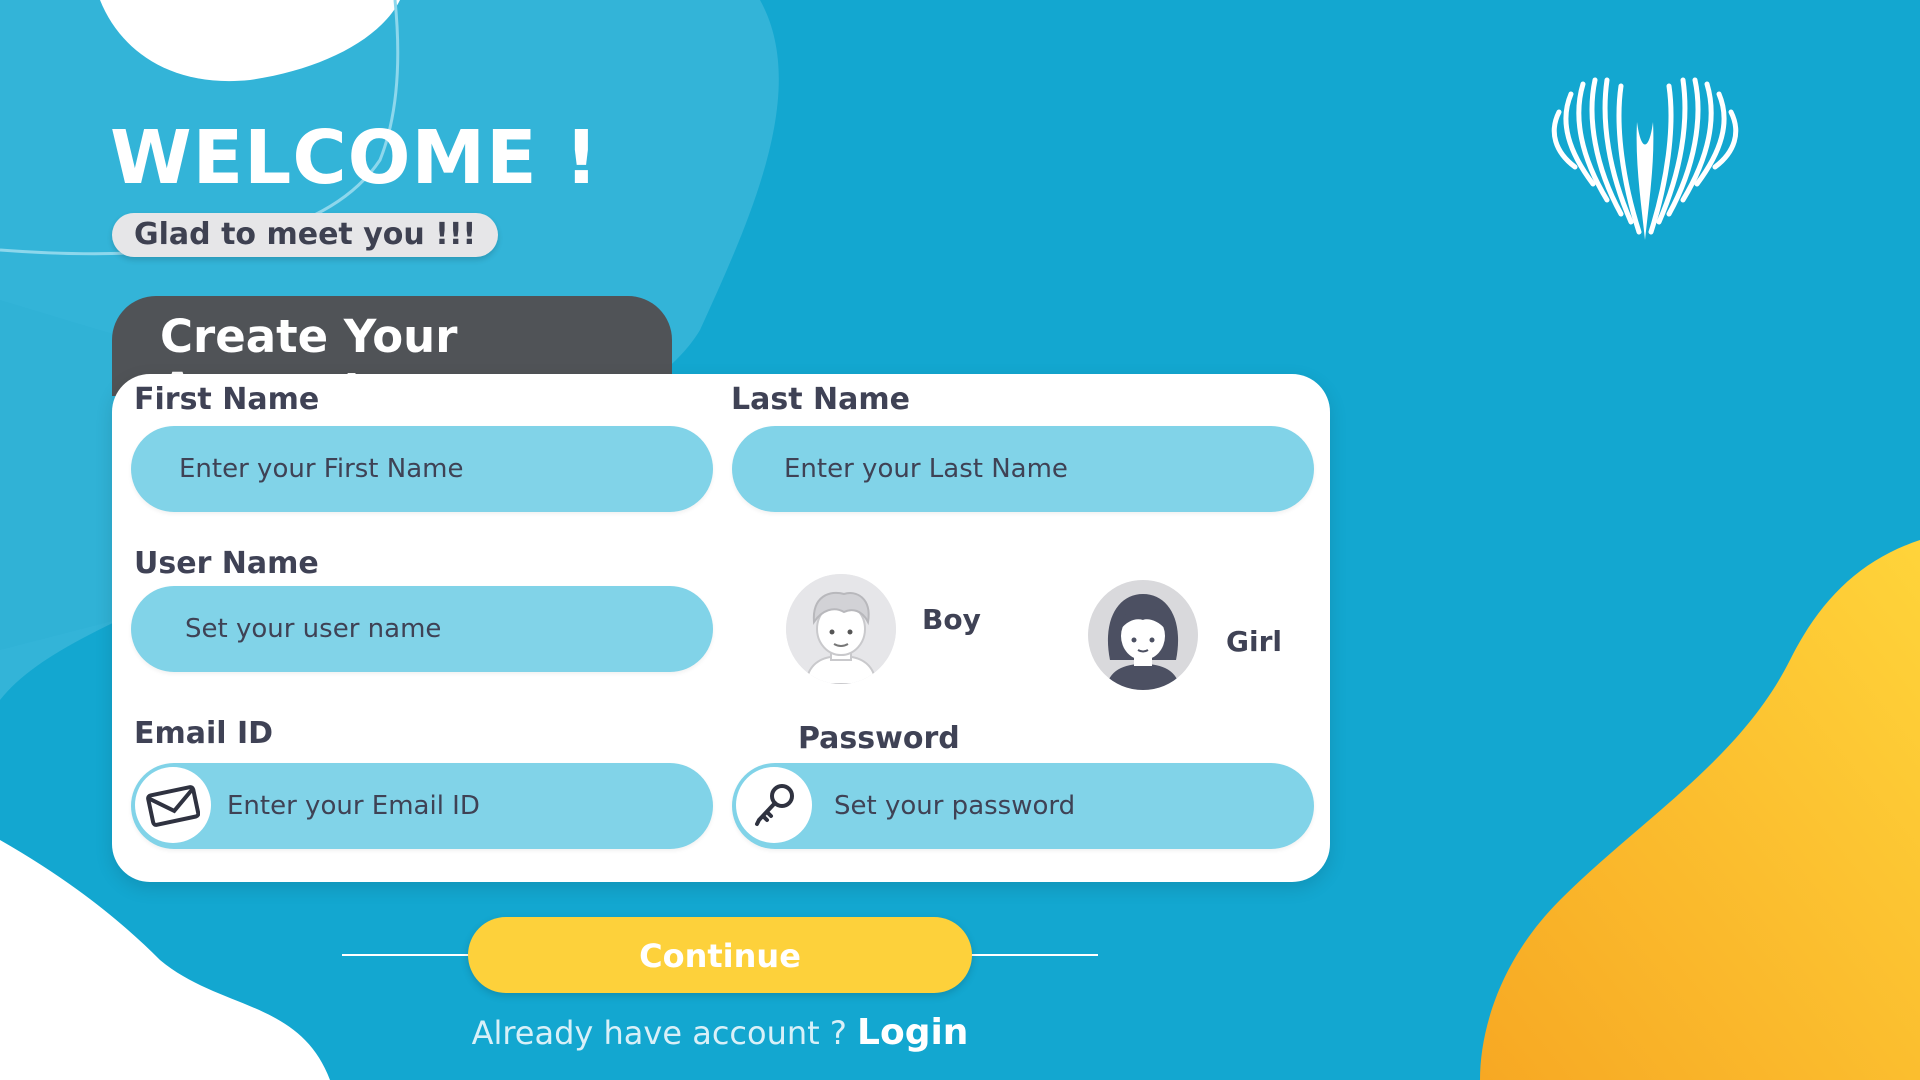  Describe the element at coordinates (226, 563) in the screenshot. I see `user-name-label: User Name` at that location.